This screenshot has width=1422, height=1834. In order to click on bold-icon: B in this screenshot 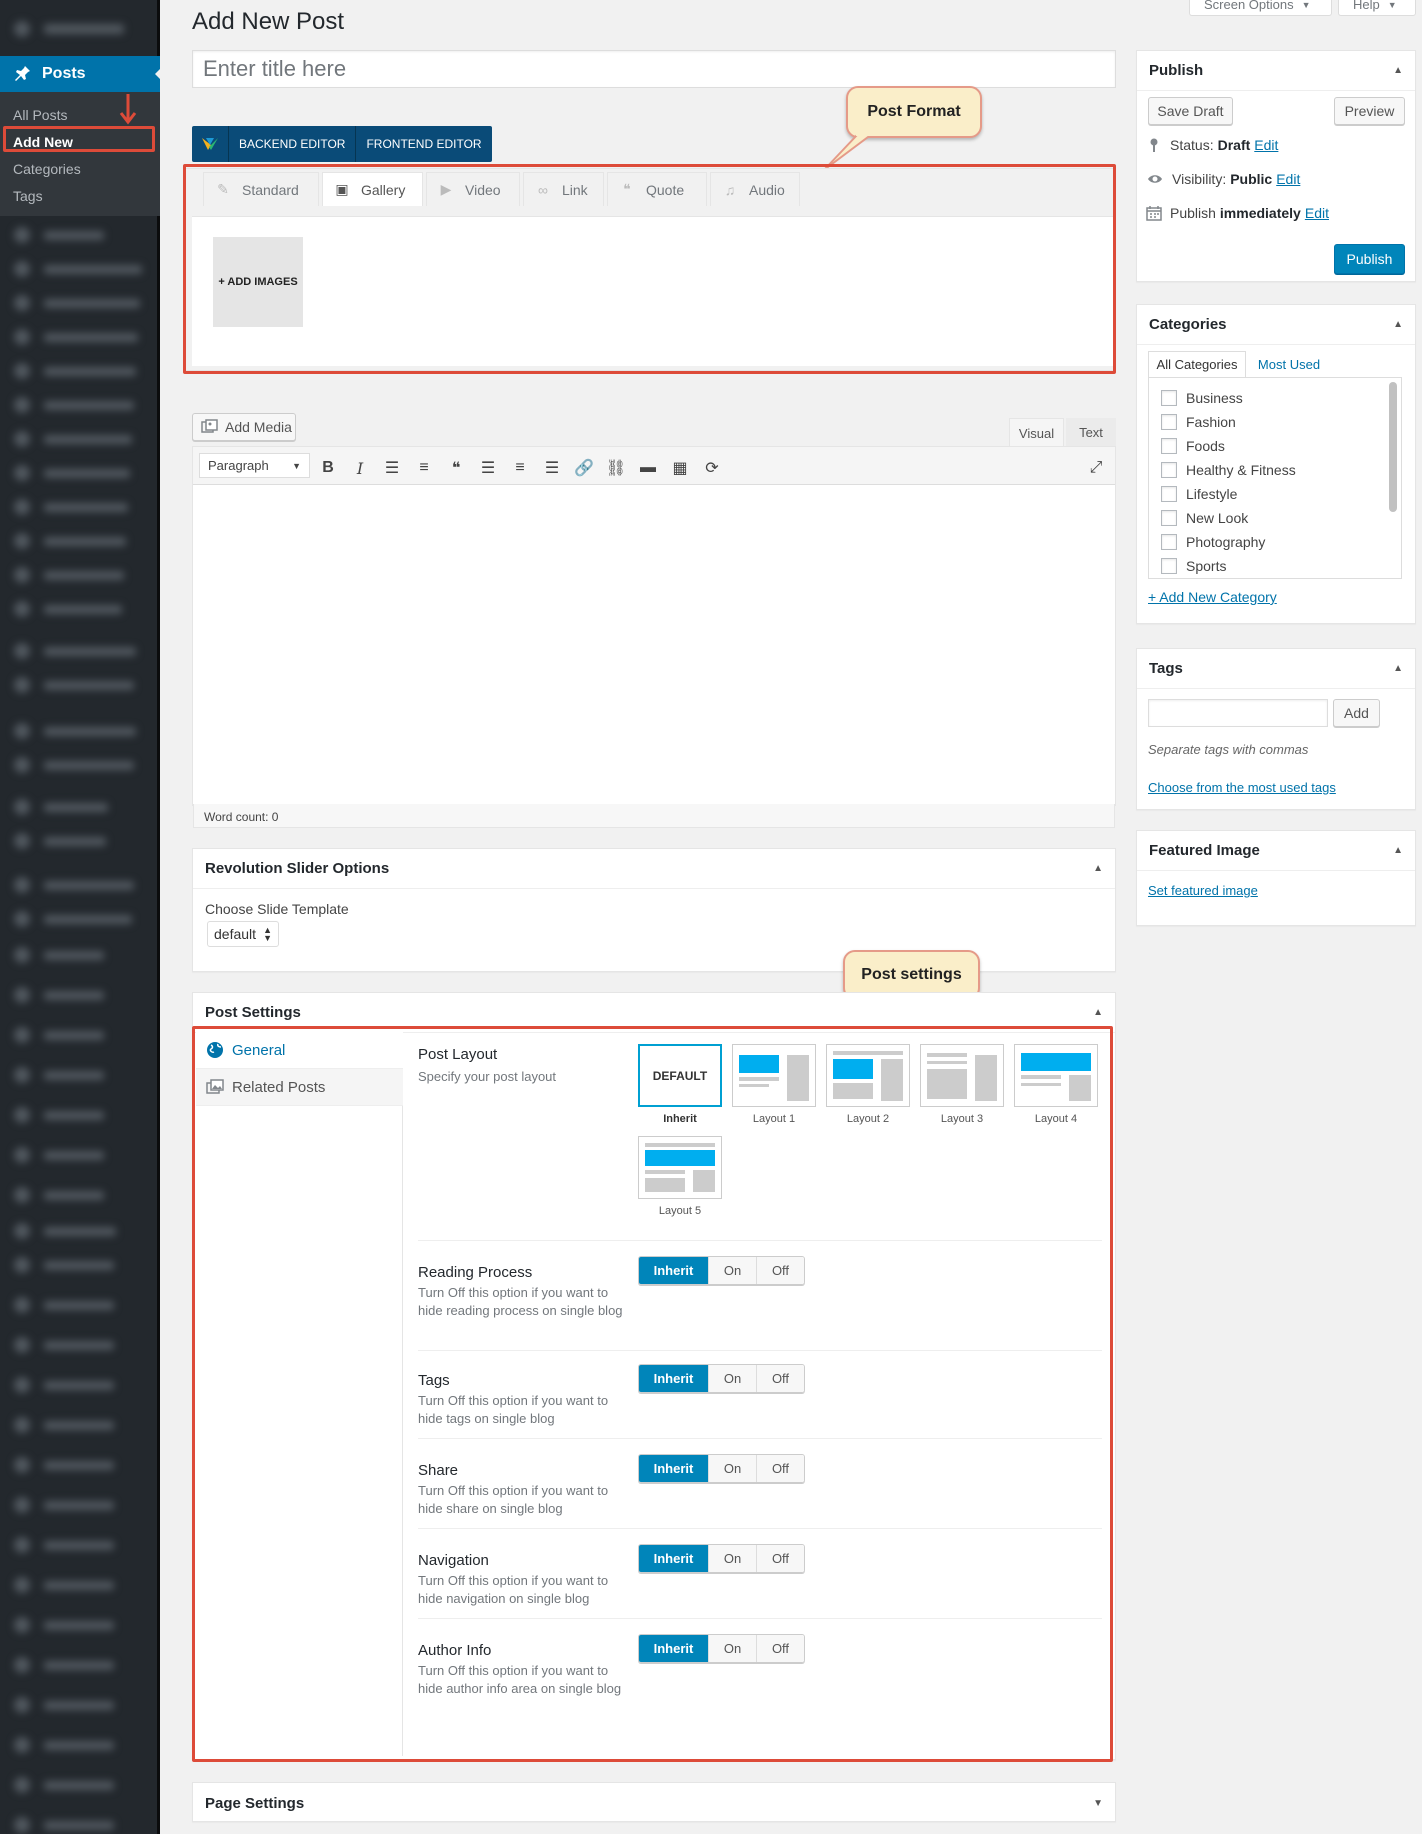, I will do `click(328, 468)`.